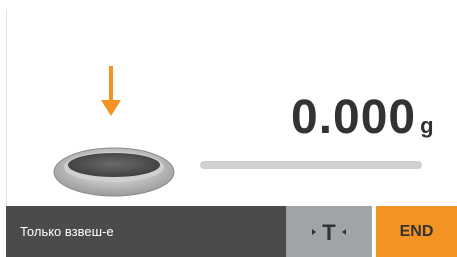 This screenshot has width=457, height=257. I want to click on weighing-mode-label: Только взвеш-е, so click(146, 231).